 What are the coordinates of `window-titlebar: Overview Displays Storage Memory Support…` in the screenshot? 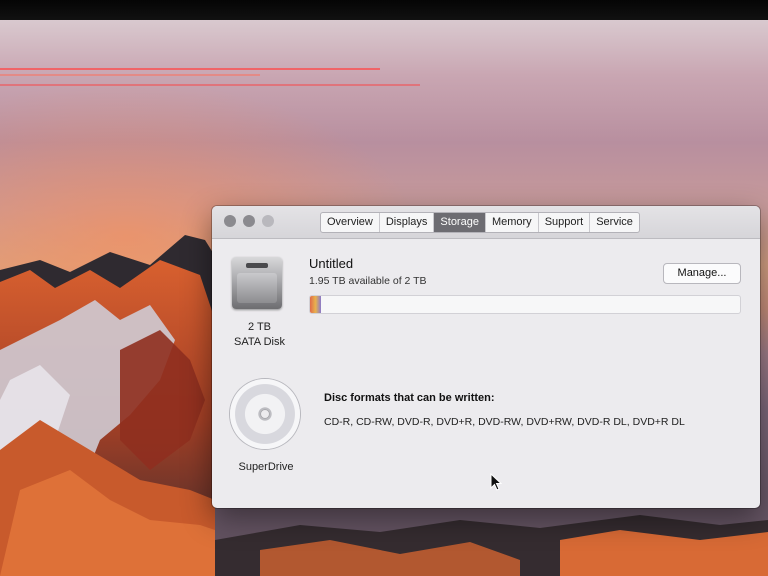 It's located at (486, 222).